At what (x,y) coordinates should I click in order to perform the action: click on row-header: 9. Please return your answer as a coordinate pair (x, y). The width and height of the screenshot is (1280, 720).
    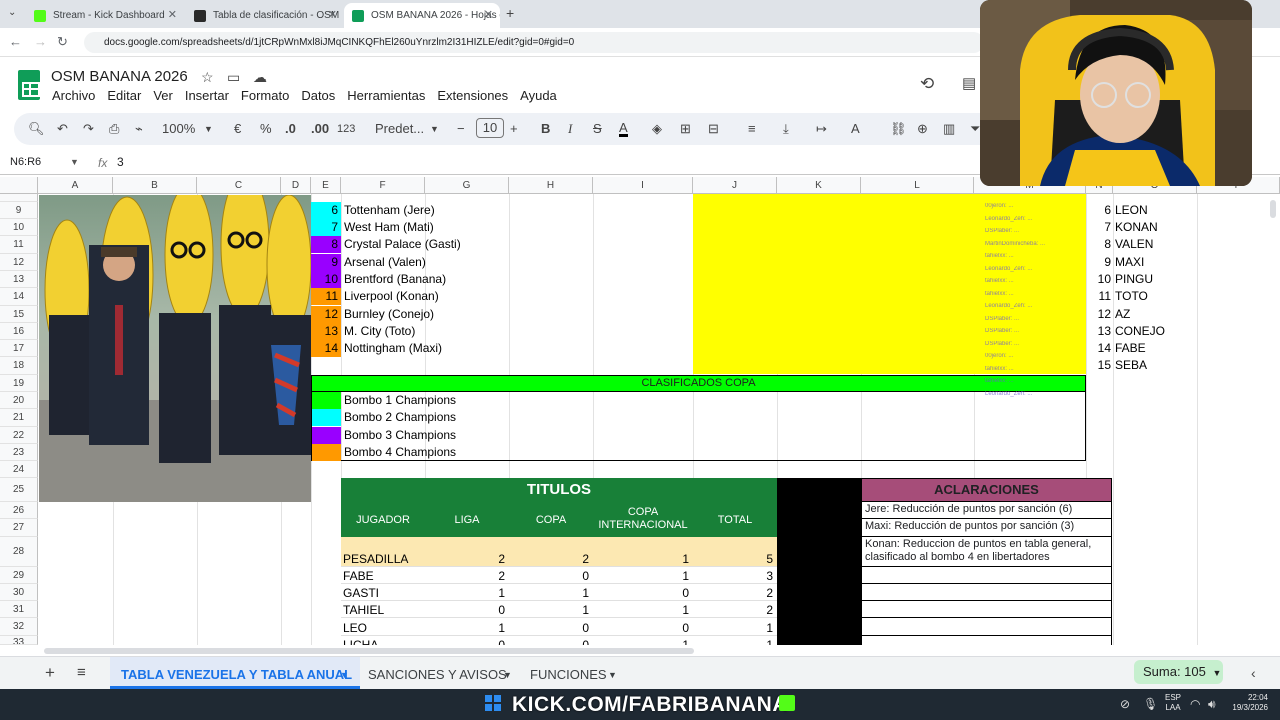
    Looking at the image, I should click on (19, 210).